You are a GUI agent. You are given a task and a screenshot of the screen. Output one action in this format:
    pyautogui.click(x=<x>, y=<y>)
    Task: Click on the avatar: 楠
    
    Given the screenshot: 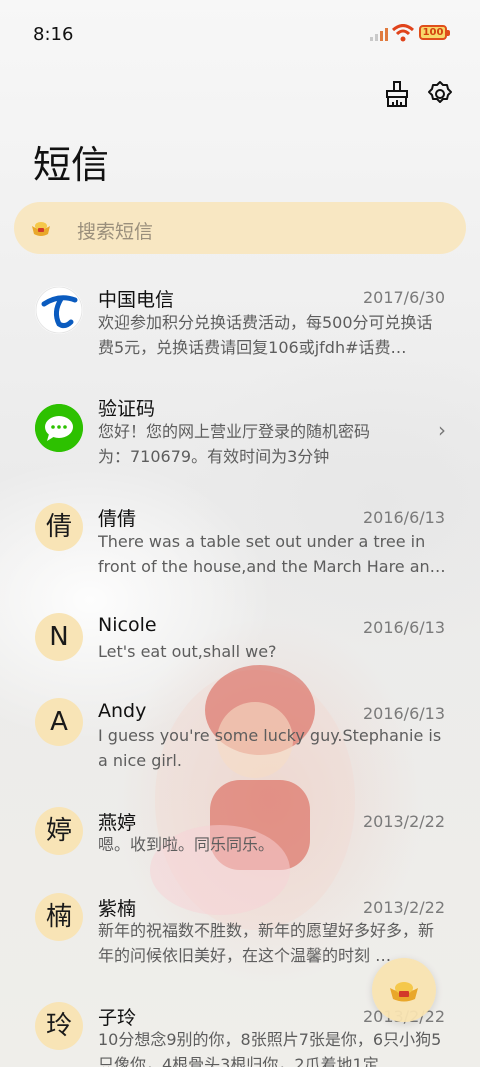 What is the action you would take?
    pyautogui.click(x=59, y=917)
    